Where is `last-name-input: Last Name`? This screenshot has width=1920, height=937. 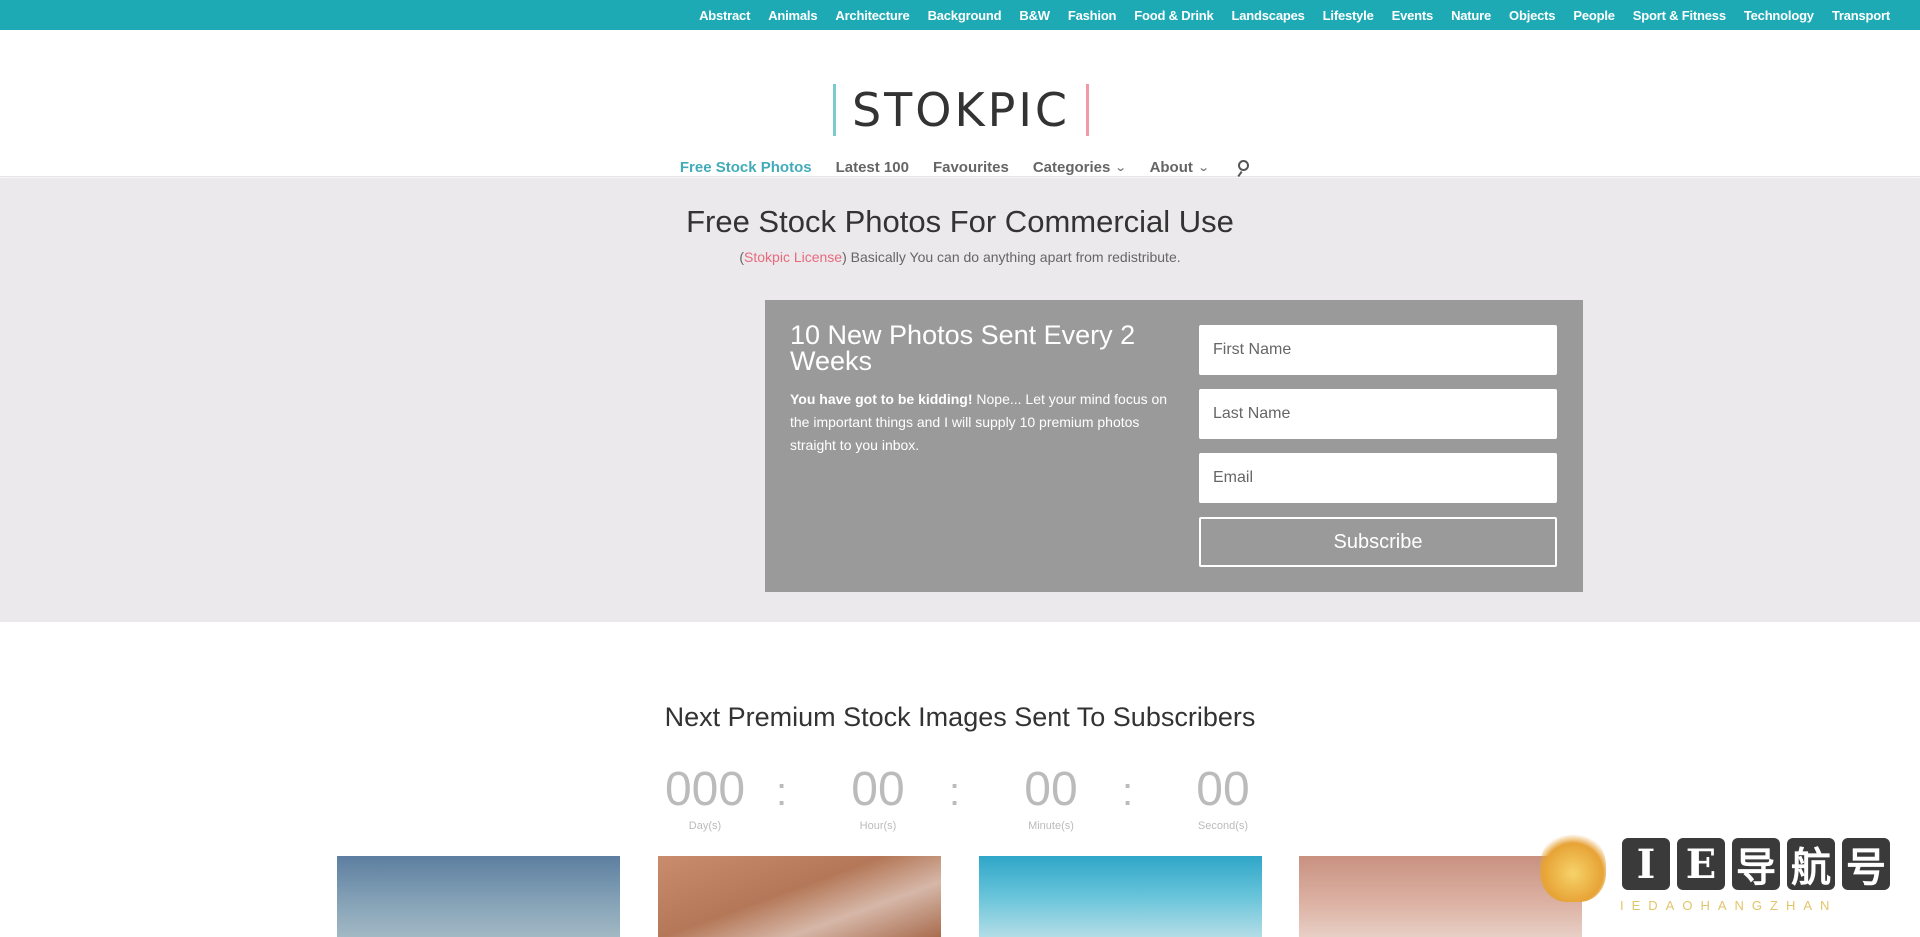 last-name-input: Last Name is located at coordinates (1378, 414).